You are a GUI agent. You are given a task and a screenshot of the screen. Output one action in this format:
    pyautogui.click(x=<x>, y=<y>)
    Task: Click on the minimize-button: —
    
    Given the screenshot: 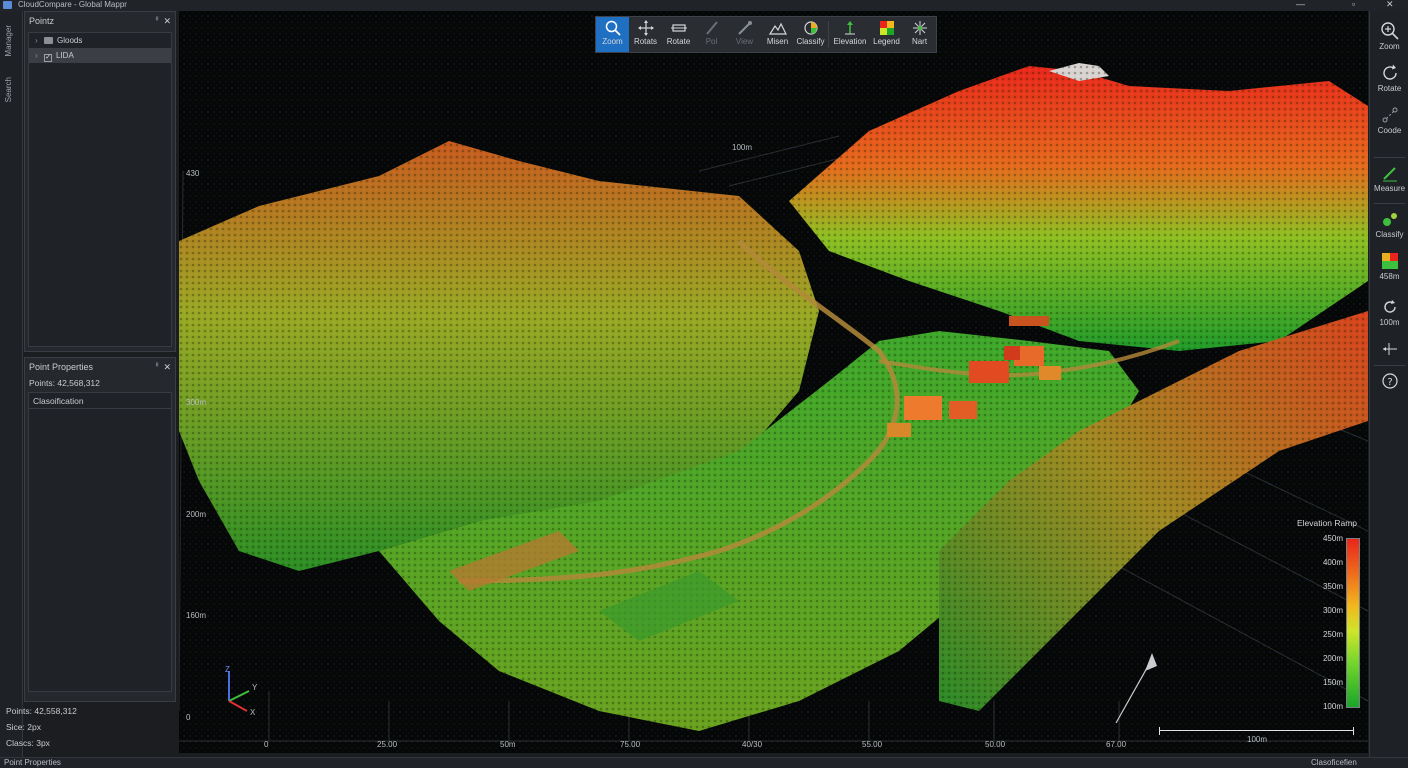 What is the action you would take?
    pyautogui.click(x=1300, y=4)
    